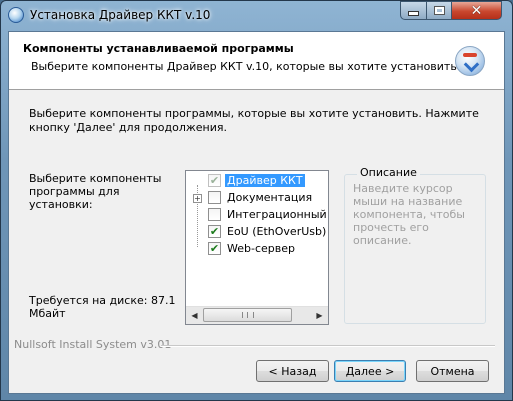 The image size is (513, 401). I want to click on window-title: Установка Драйвер ККТ v.10, so click(120, 15).